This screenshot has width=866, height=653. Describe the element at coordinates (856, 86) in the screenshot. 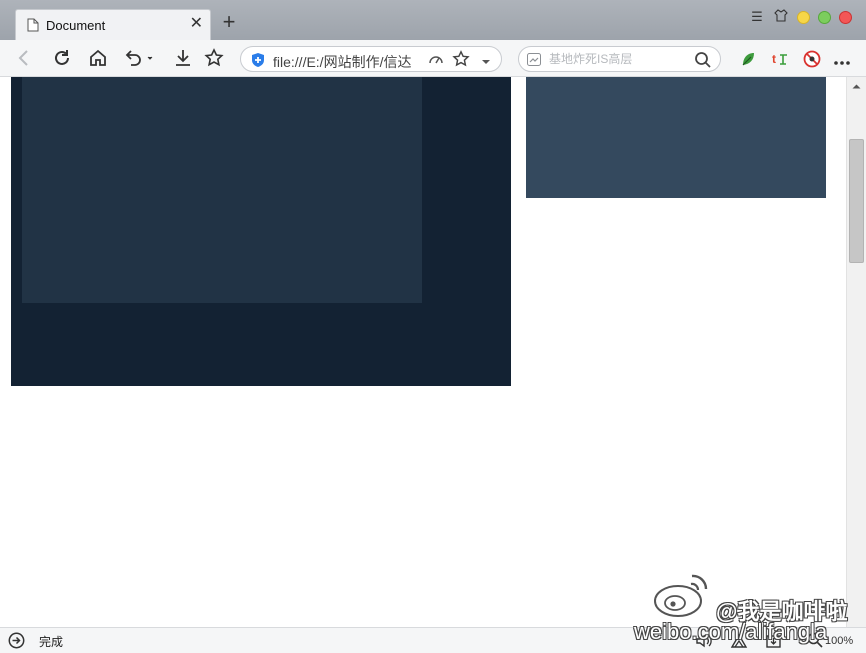

I see `scroll-up-arrow-icon` at that location.